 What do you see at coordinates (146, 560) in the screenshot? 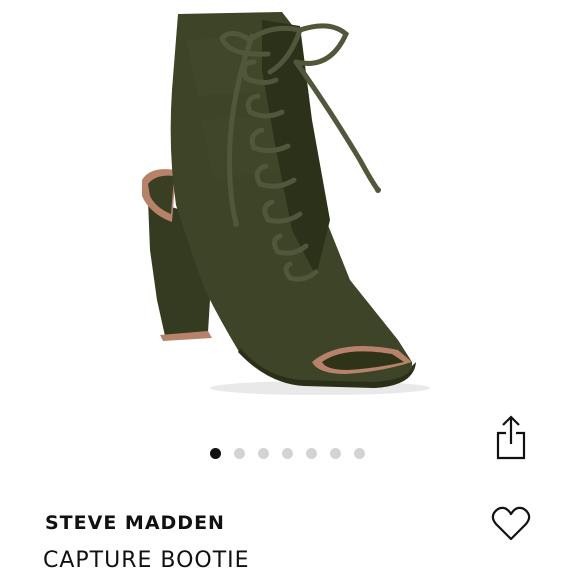
I see `product-name: CAPTURE BOOTIE` at bounding box center [146, 560].